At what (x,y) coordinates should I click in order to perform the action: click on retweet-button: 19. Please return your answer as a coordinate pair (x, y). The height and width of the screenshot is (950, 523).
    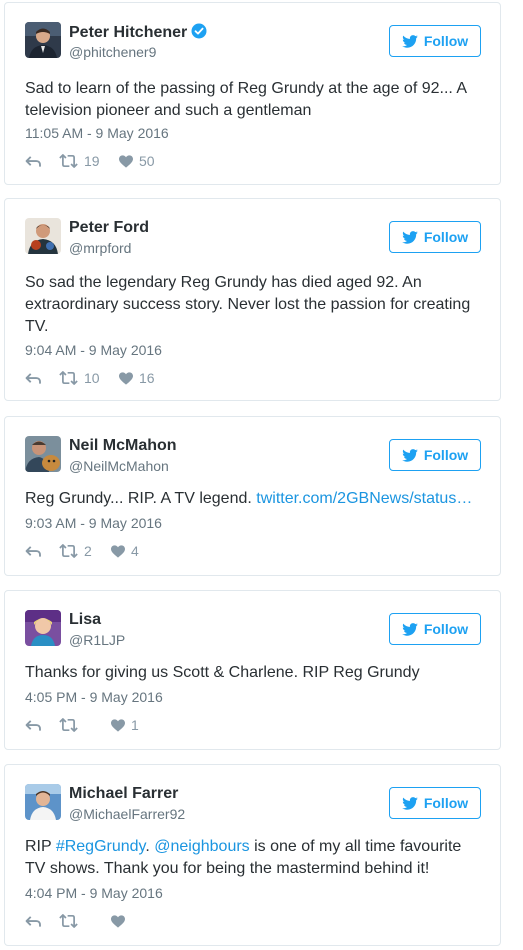
    Looking at the image, I should click on (89, 161).